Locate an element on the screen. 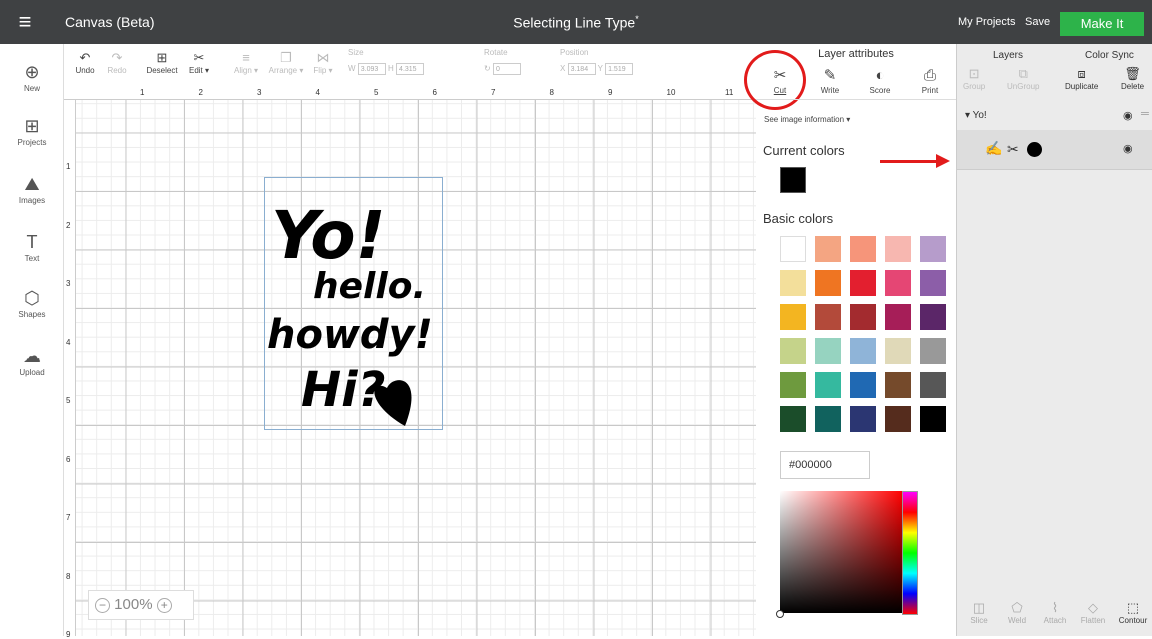 The width and height of the screenshot is (1152, 639). redo-label: Redo is located at coordinates (117, 70).